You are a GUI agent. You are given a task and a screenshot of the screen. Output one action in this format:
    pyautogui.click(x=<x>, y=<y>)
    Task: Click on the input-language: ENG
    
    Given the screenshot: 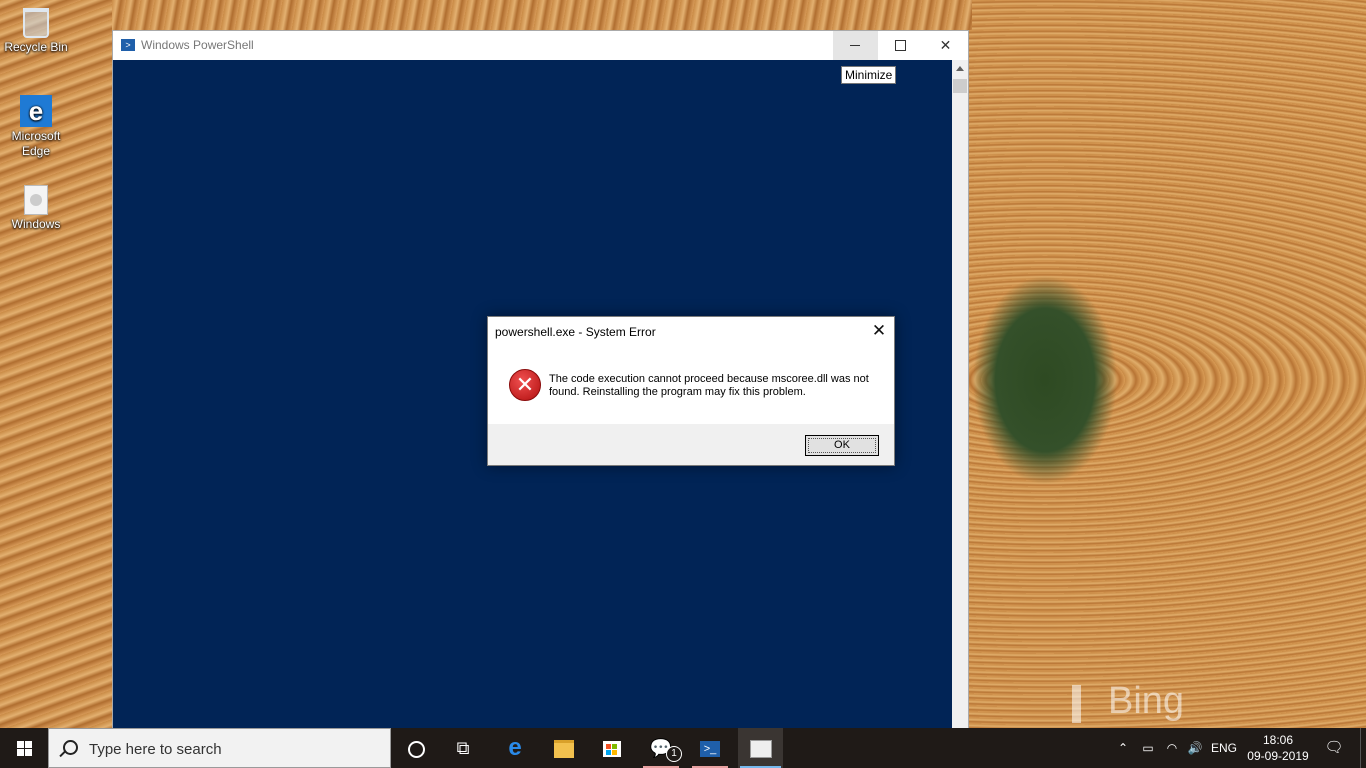 What is the action you would take?
    pyautogui.click(x=1224, y=748)
    